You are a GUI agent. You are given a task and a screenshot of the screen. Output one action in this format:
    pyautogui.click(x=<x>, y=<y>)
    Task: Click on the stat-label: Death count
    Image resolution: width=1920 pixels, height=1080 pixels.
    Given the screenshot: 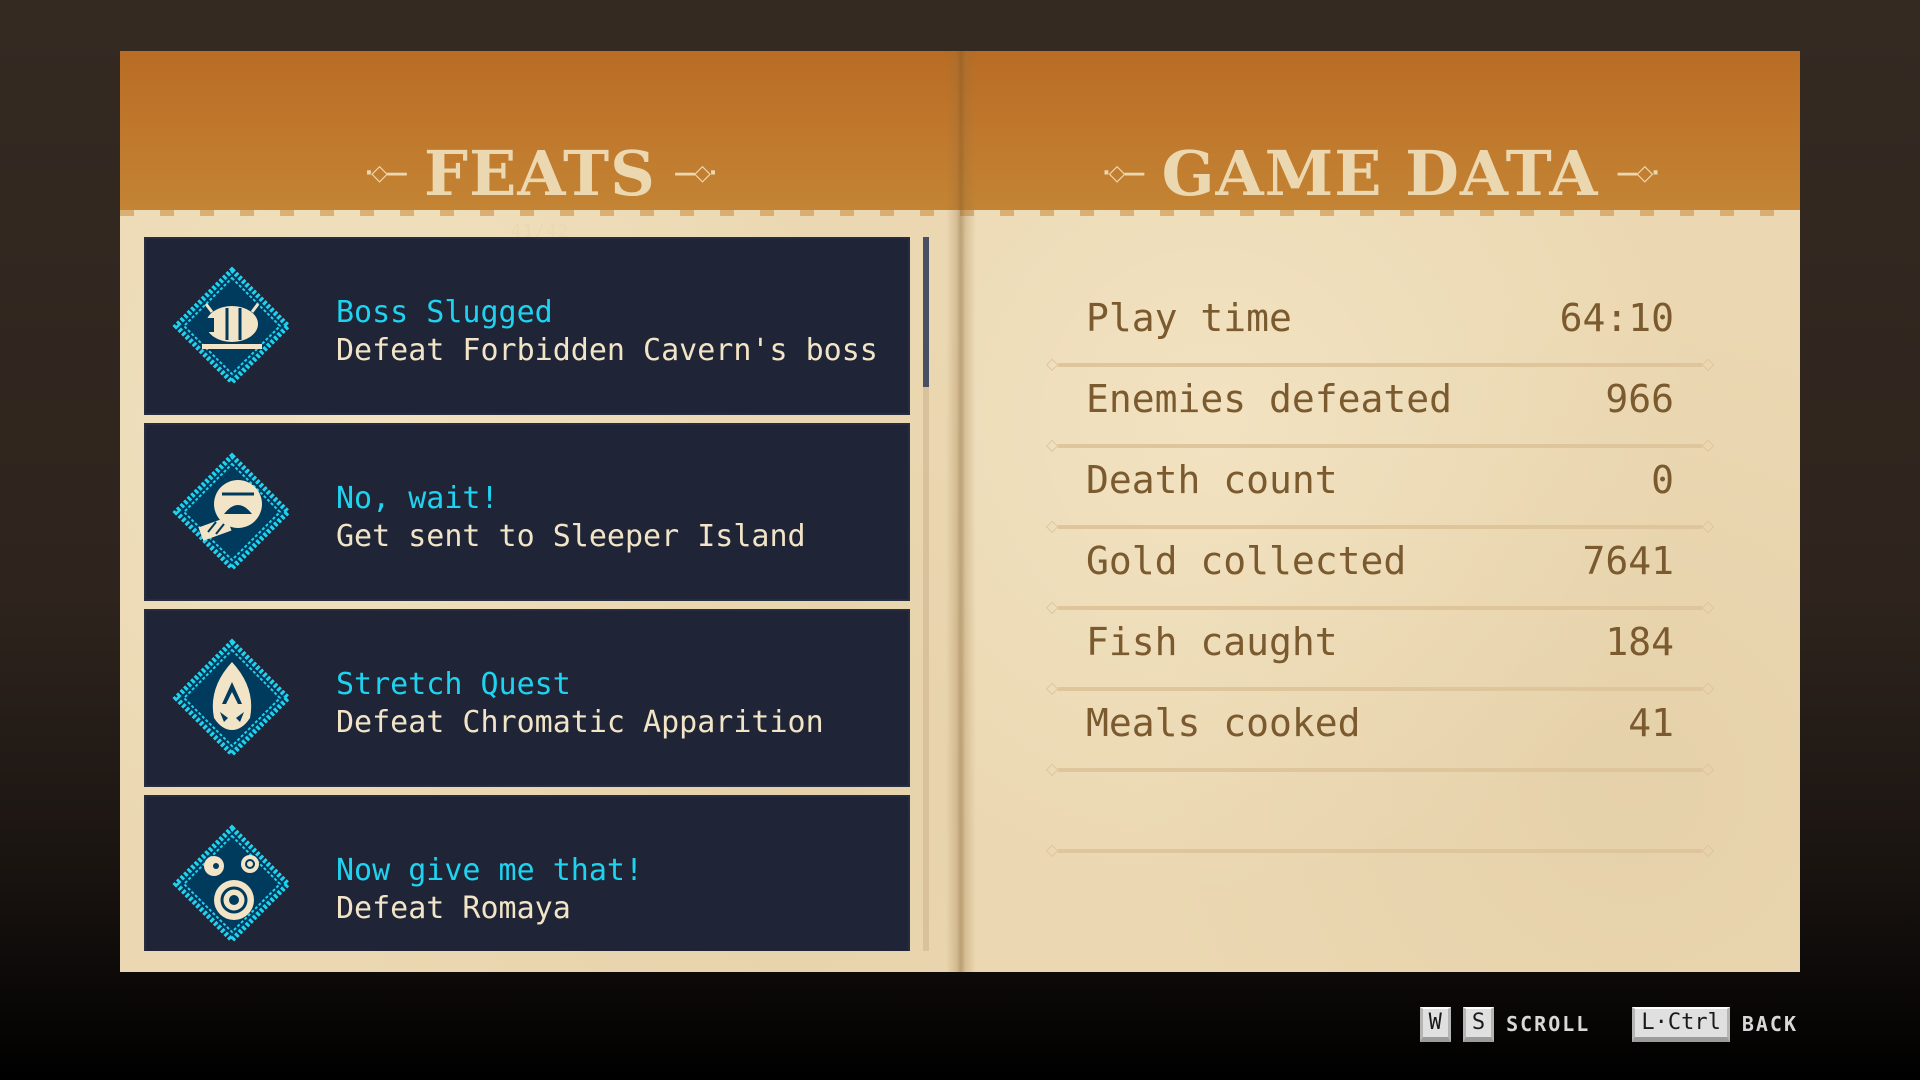 What is the action you would take?
    pyautogui.click(x=1212, y=480)
    